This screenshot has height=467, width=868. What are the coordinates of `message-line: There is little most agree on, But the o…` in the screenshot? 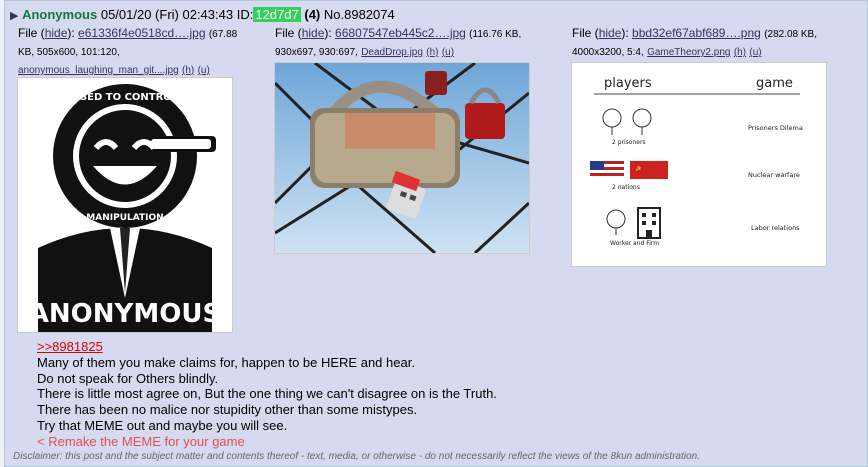 It's located at (267, 394).